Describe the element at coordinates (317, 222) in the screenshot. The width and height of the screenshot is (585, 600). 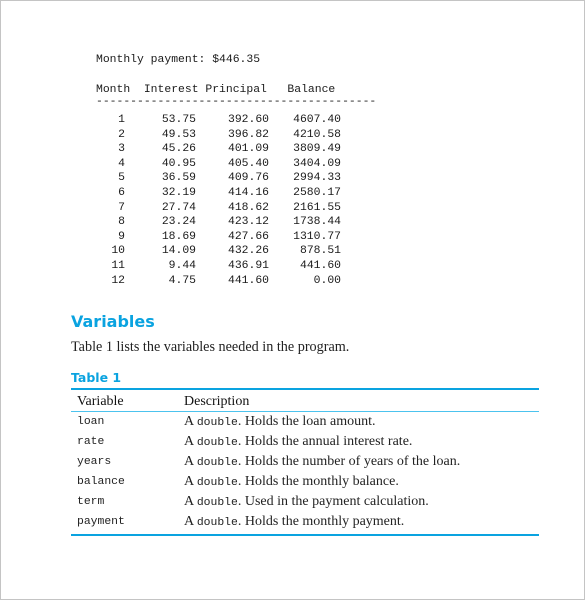
I see `balance-cell: 1738.44` at that location.